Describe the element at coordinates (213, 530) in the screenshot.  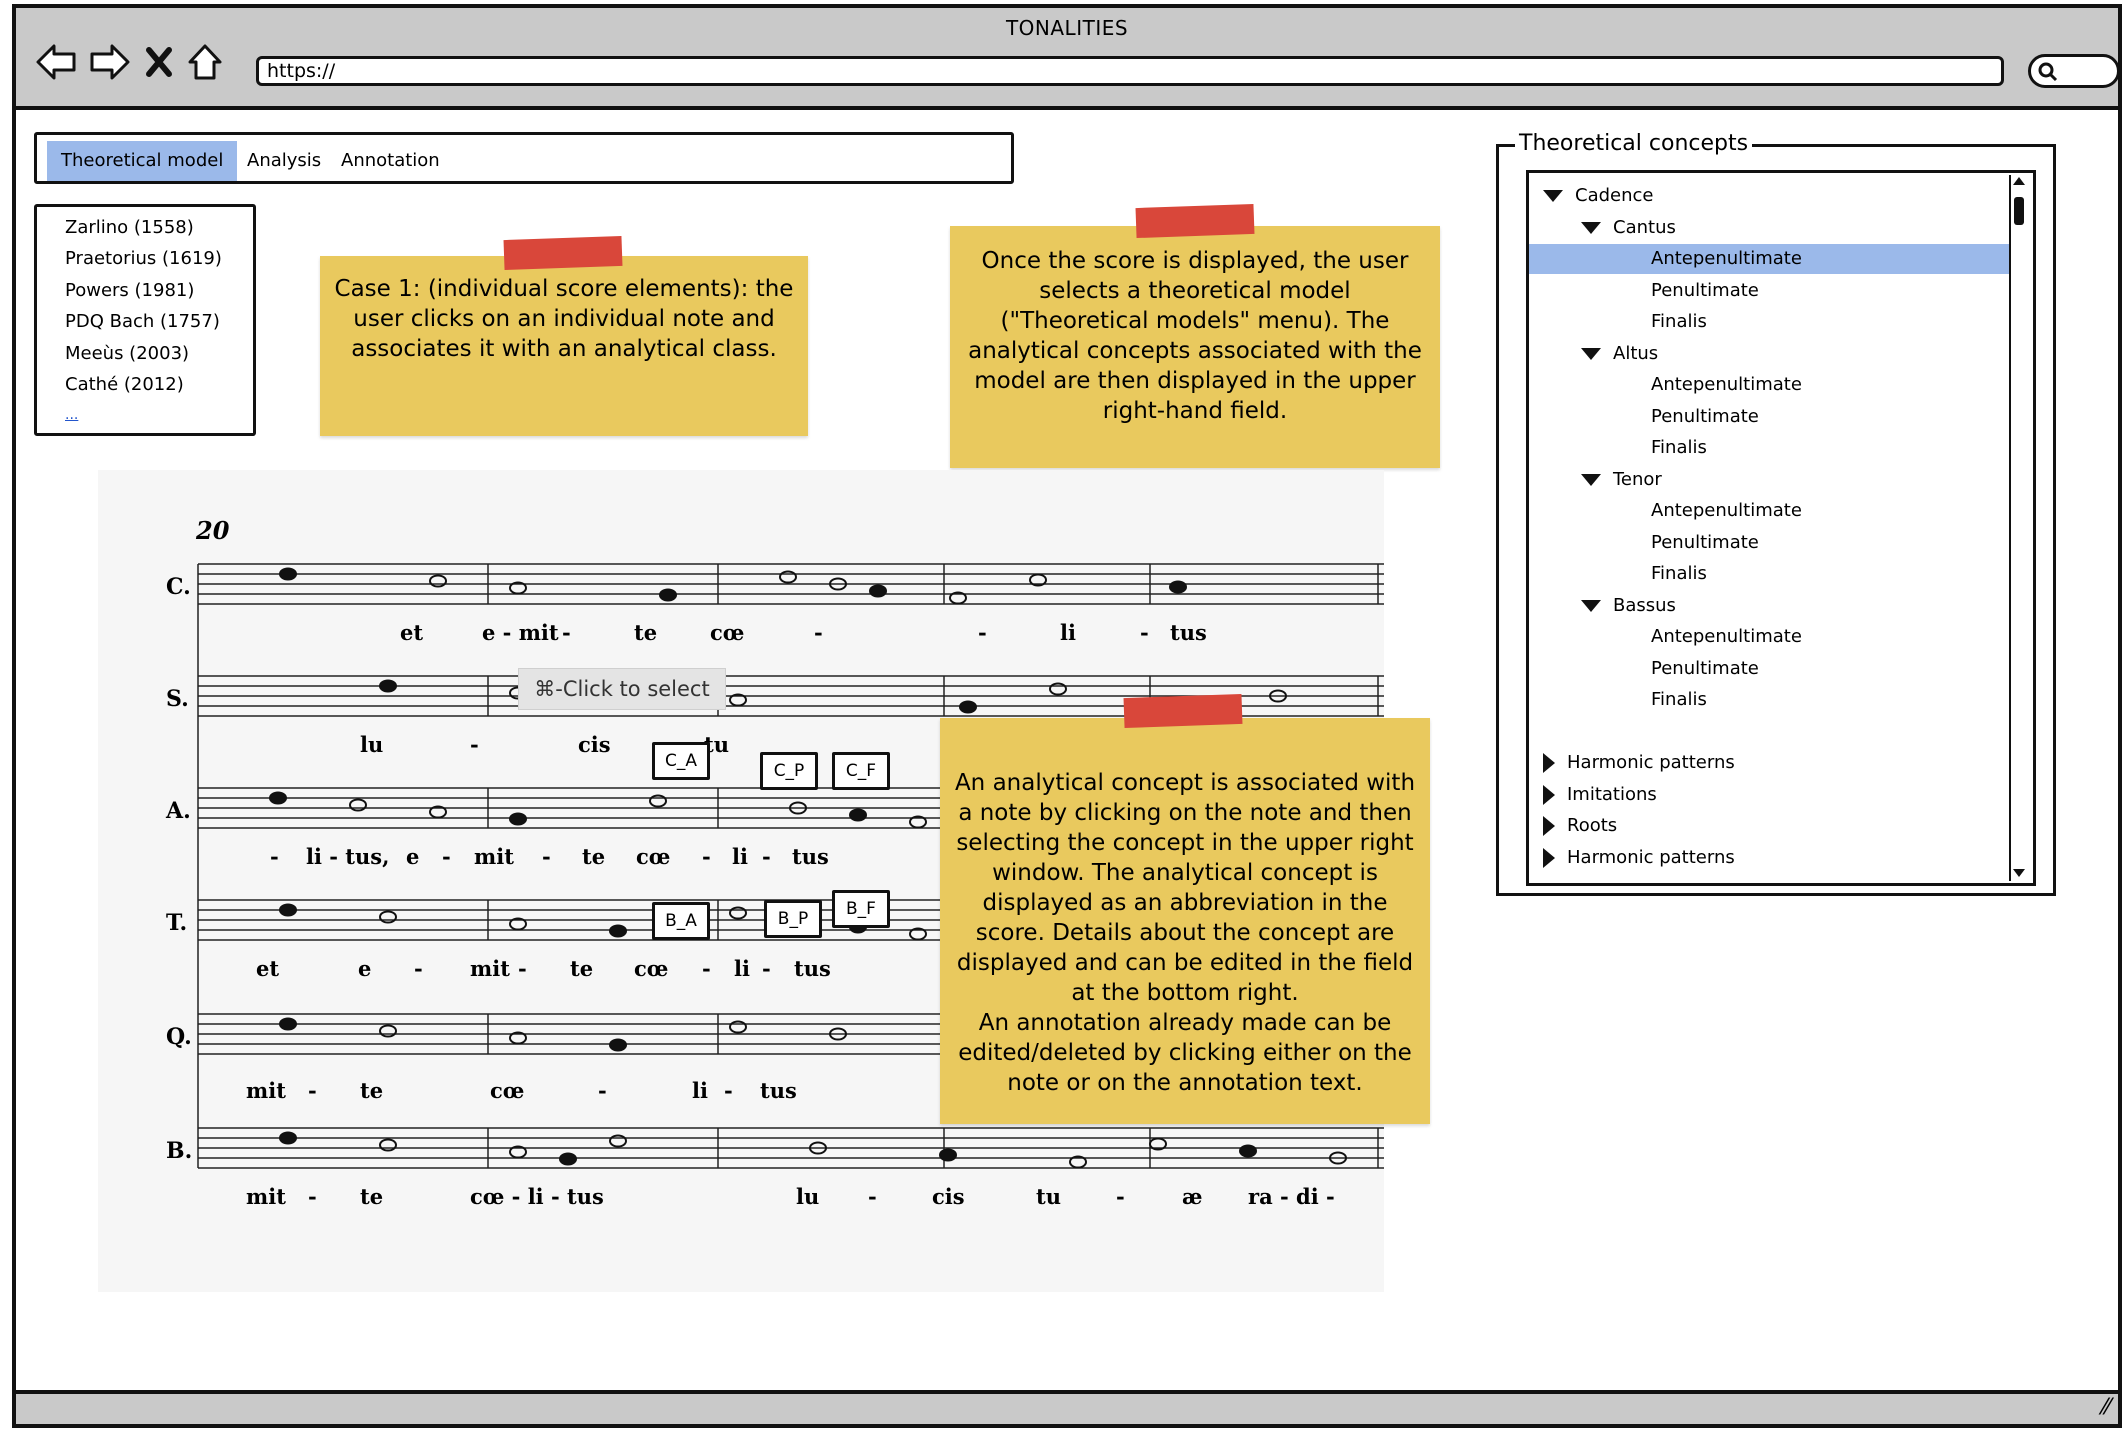
I see `measure-number: 20` at that location.